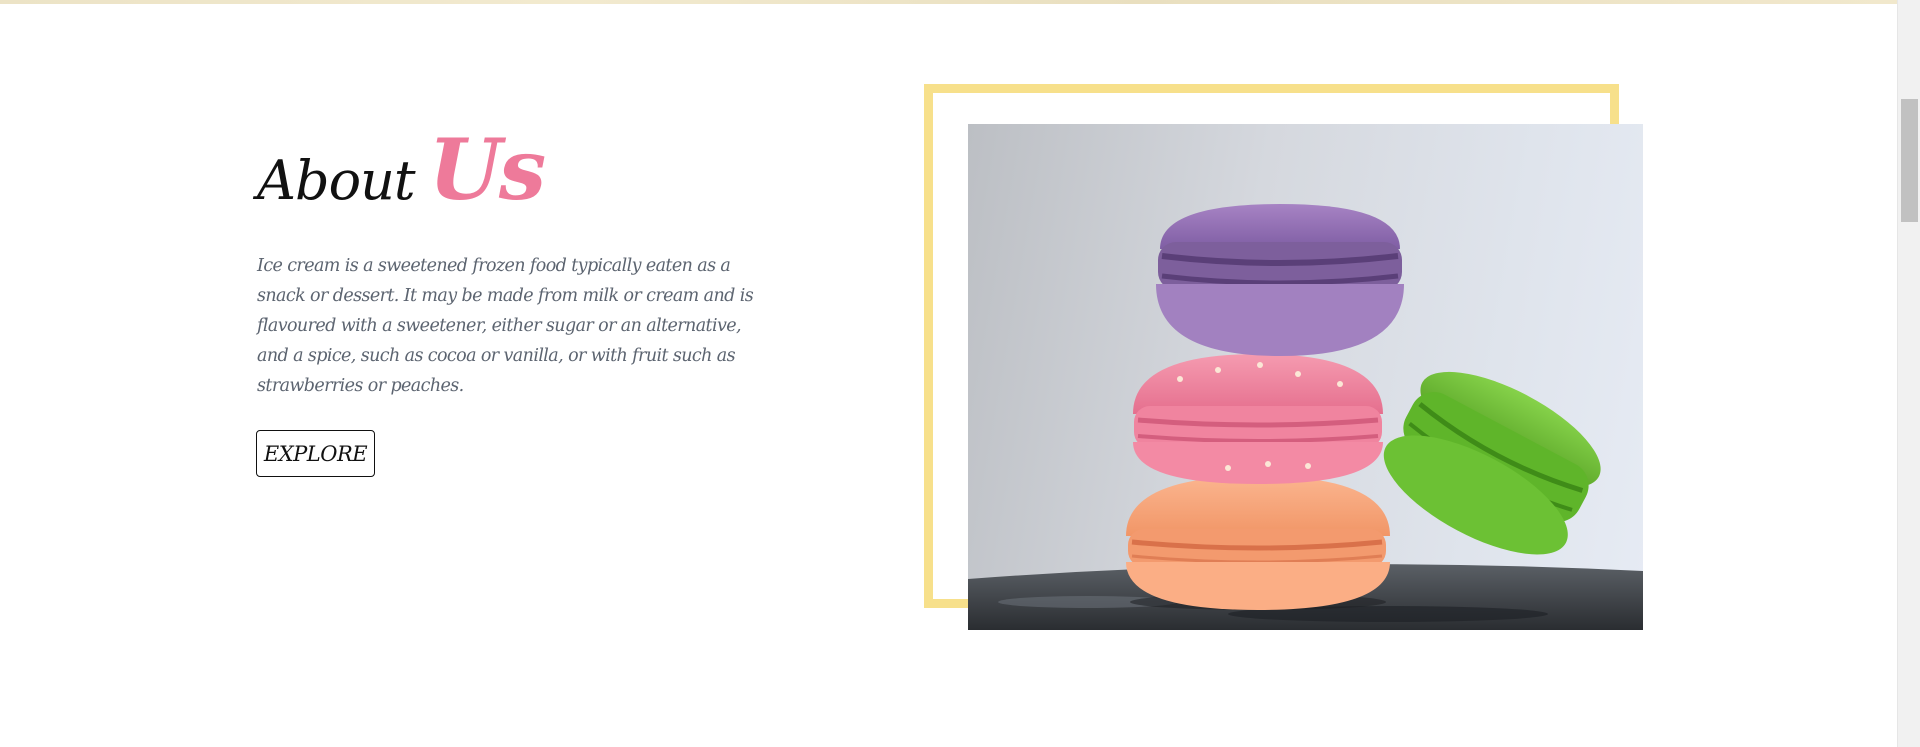 The height and width of the screenshot is (747, 1920). Describe the element at coordinates (1908, 373) in the screenshot. I see `page-scrollbar` at that location.